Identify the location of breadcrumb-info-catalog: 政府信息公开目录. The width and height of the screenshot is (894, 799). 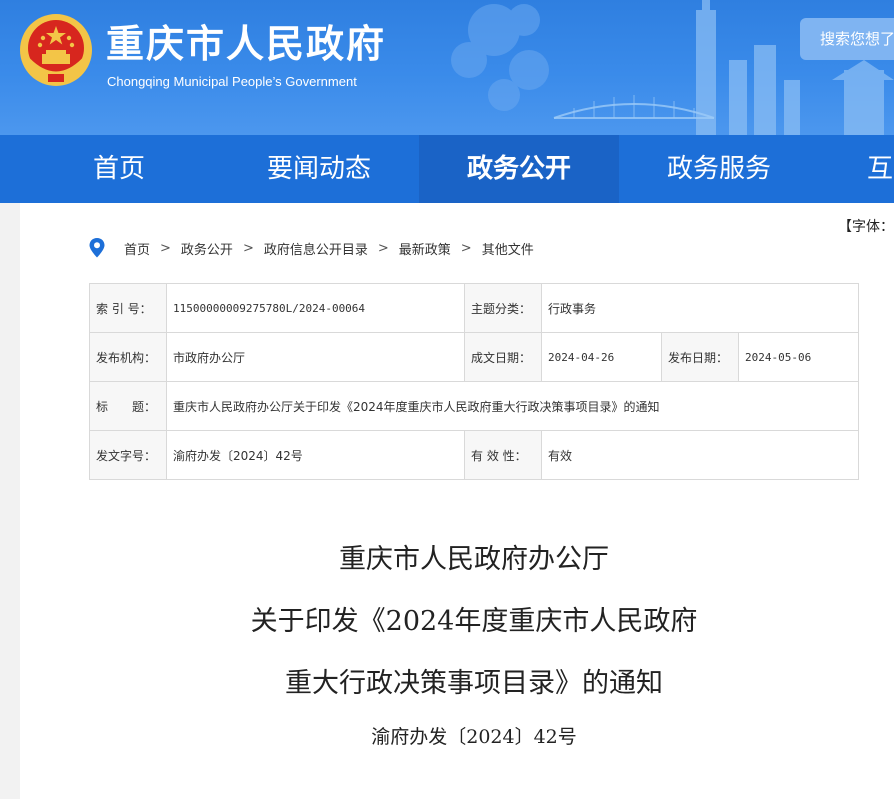
(316, 248).